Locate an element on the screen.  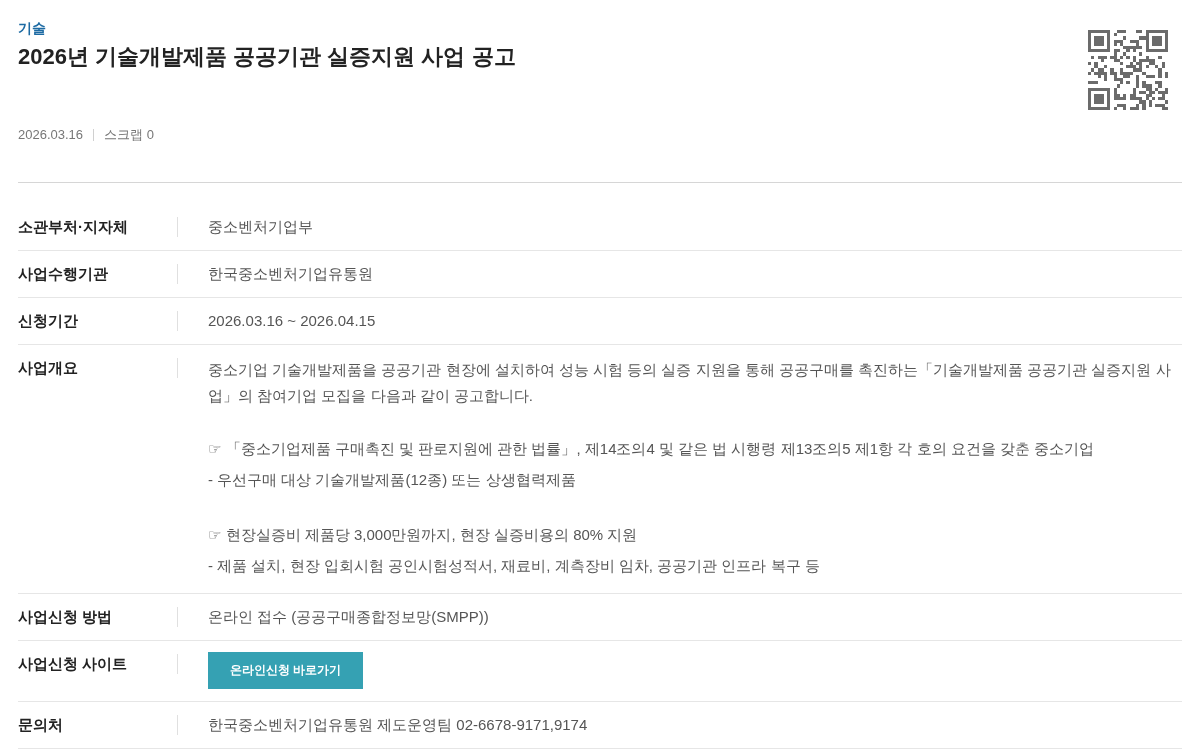
overview-text: 중소기업 기술개발제품을 공공기관 현장에 설치하여 성능 시험 등의 실증 지원을 통해 공공구매를 촉진하는「기술개발제품 공공기관 실증지원 사업」의 참여기업 모집을 다음과 같이 공고합니다. is located at coordinates (690, 383).